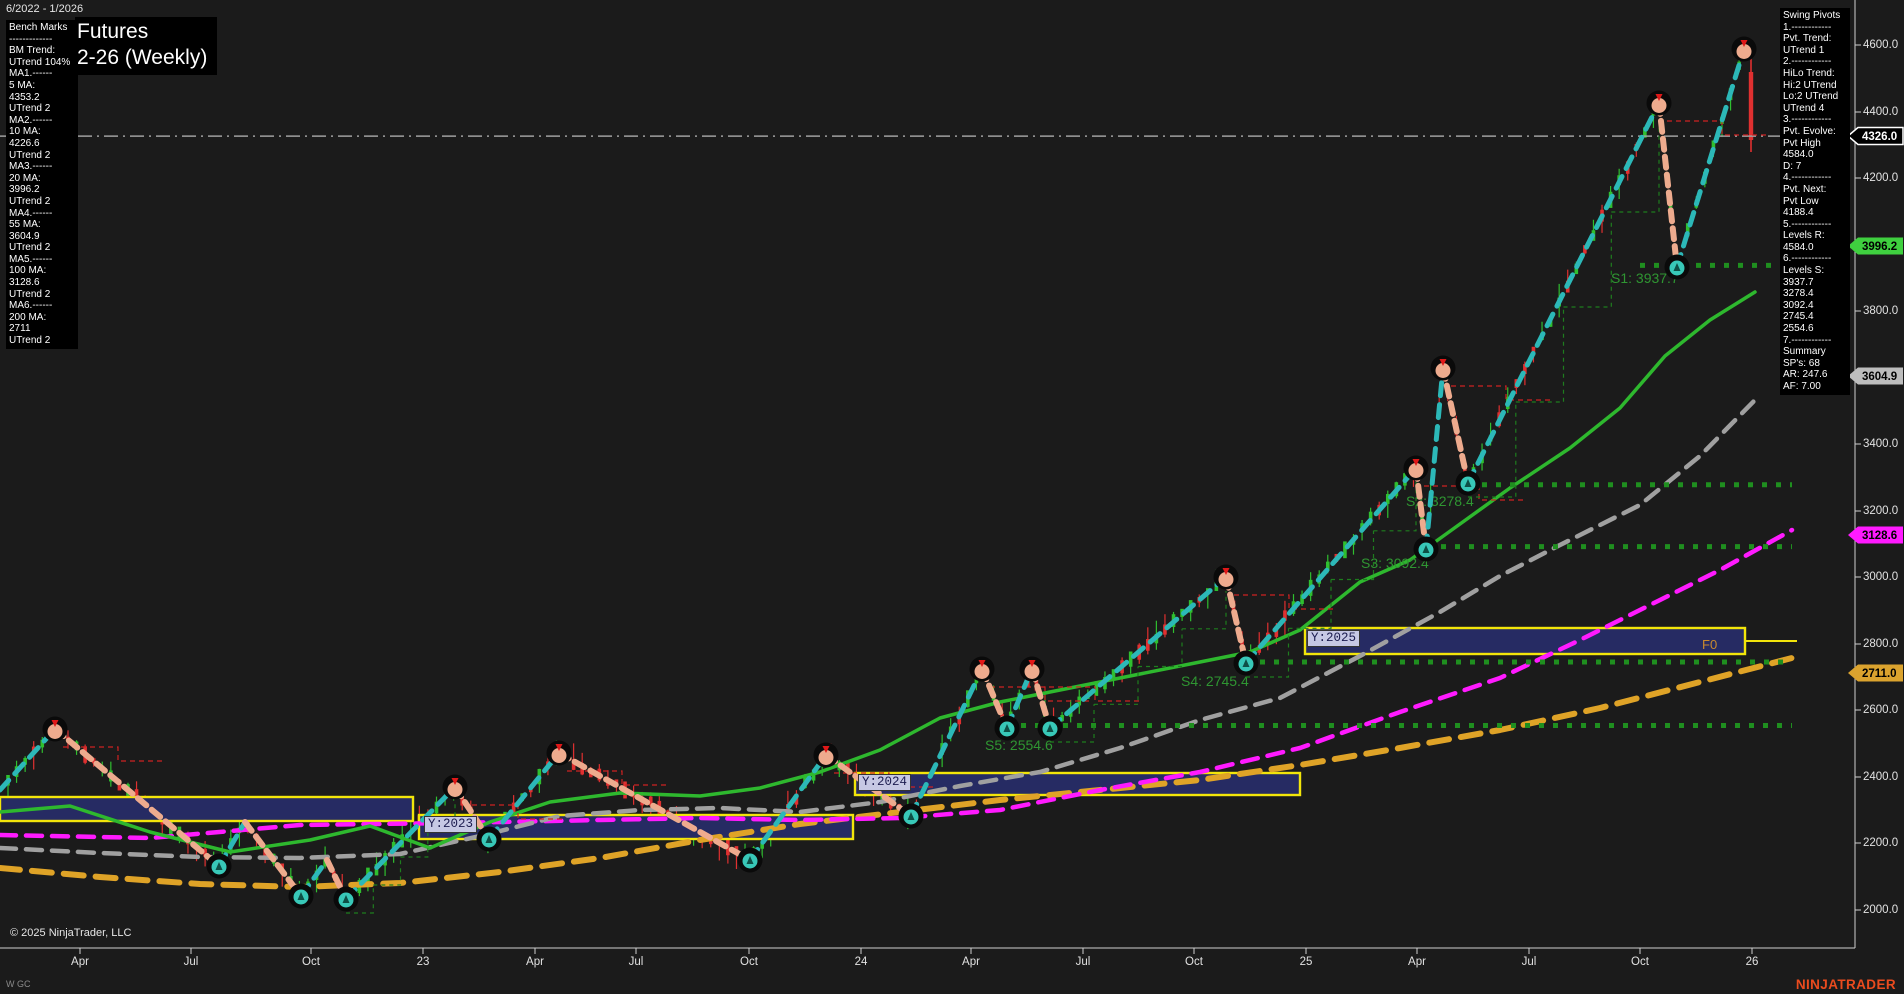 The width and height of the screenshot is (1904, 994). What do you see at coordinates (207, 809) in the screenshot?
I see `year-range-box` at bounding box center [207, 809].